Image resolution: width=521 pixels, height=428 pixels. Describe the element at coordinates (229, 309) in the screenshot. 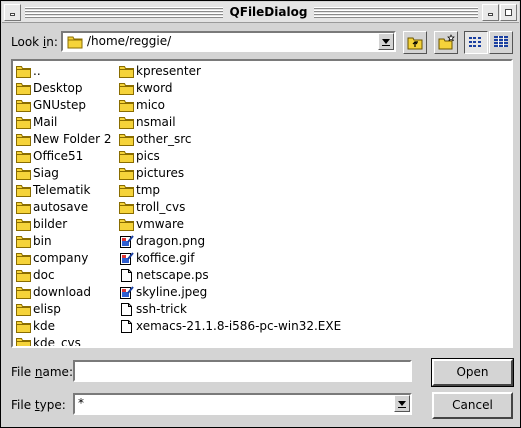

I see `file-item: ssh-trick` at that location.